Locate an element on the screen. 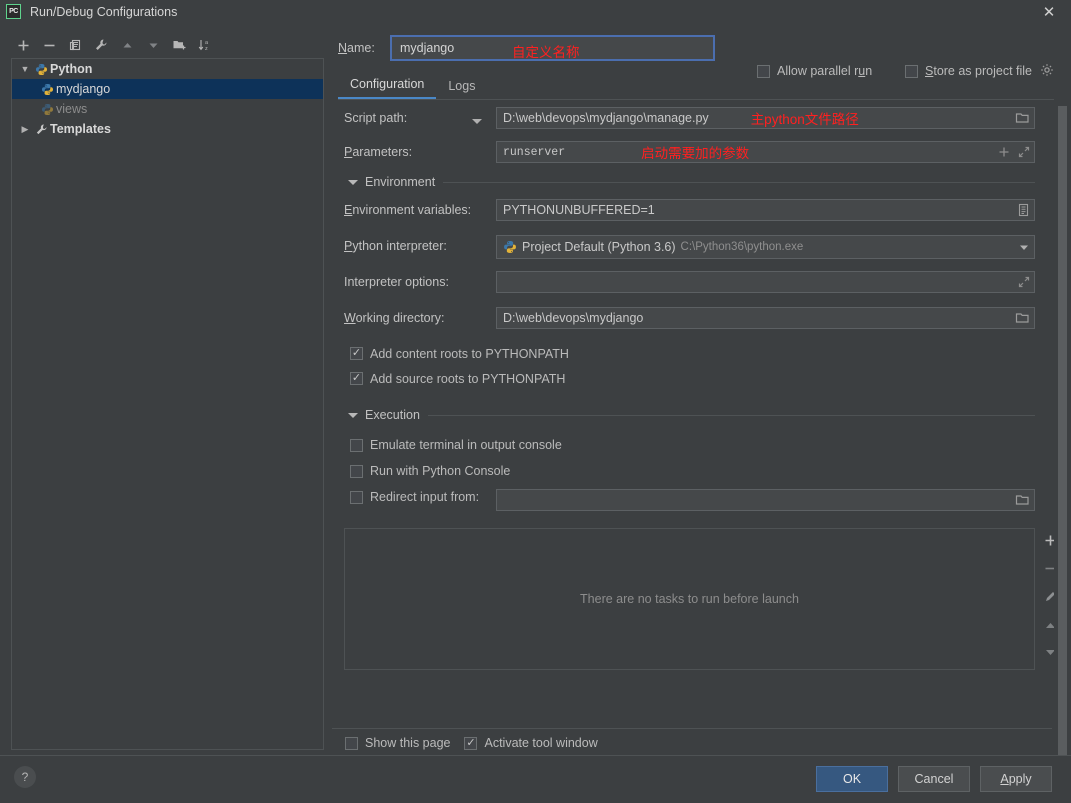  cancel-button: Cancel is located at coordinates (934, 779).